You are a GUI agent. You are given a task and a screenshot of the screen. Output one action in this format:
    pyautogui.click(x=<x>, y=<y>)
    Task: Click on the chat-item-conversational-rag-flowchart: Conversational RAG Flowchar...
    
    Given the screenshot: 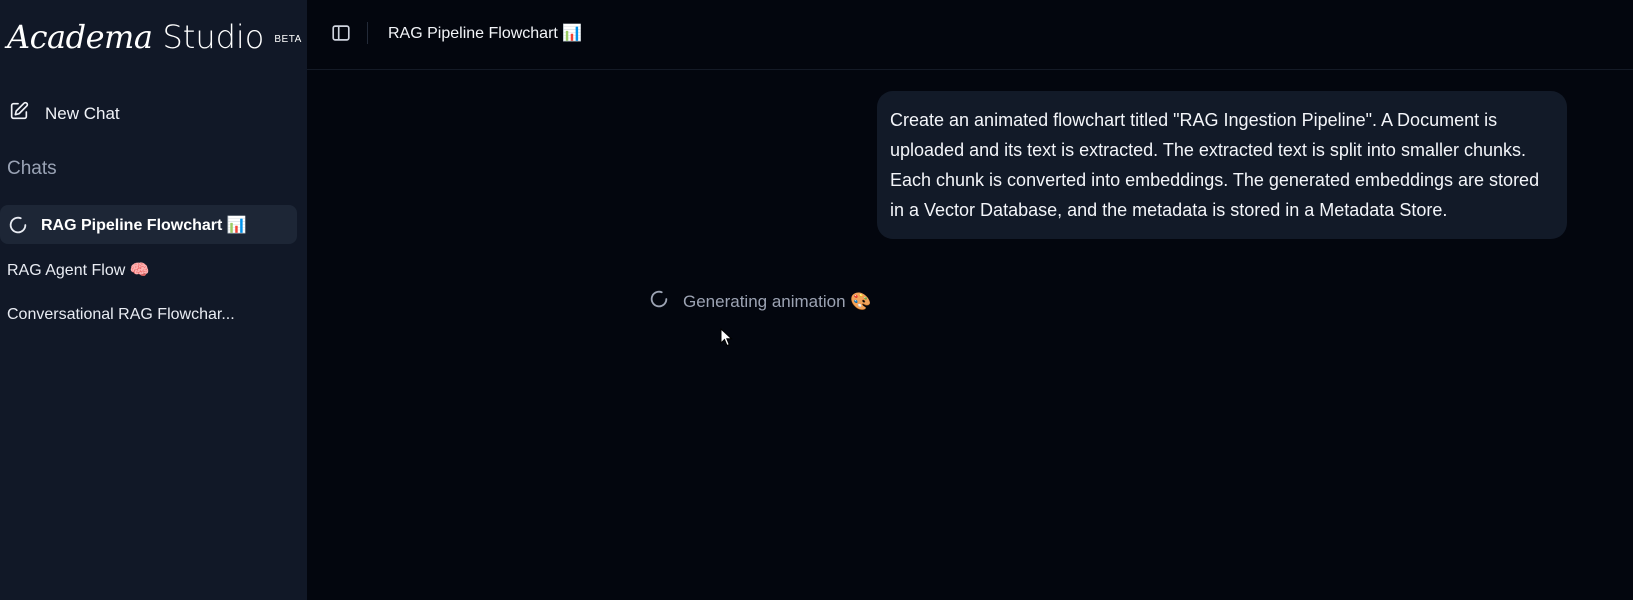 What is the action you would take?
    pyautogui.click(x=148, y=314)
    